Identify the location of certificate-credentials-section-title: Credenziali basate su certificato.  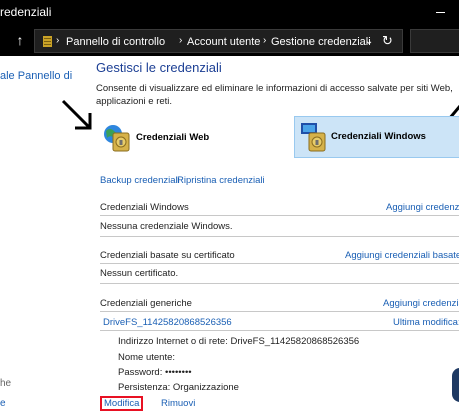
(167, 255).